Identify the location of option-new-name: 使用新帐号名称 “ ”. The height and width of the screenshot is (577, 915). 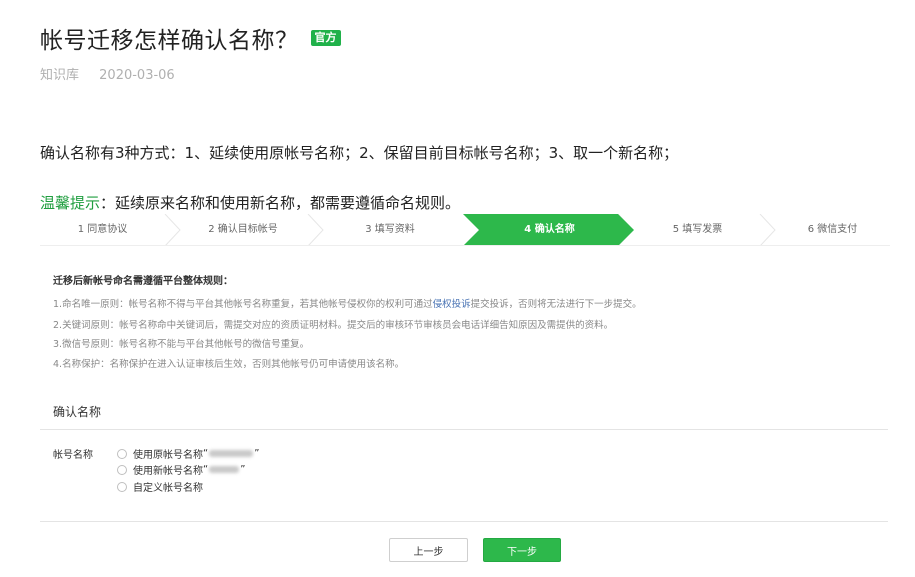
(181, 469).